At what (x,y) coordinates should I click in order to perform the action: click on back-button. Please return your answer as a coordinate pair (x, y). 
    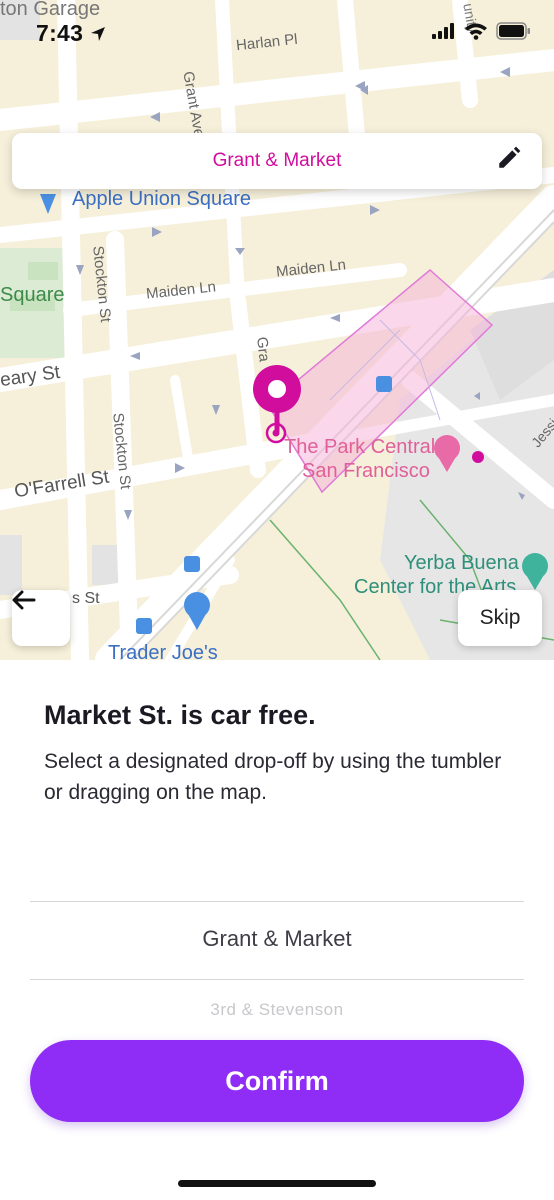
    Looking at the image, I should click on (41, 618).